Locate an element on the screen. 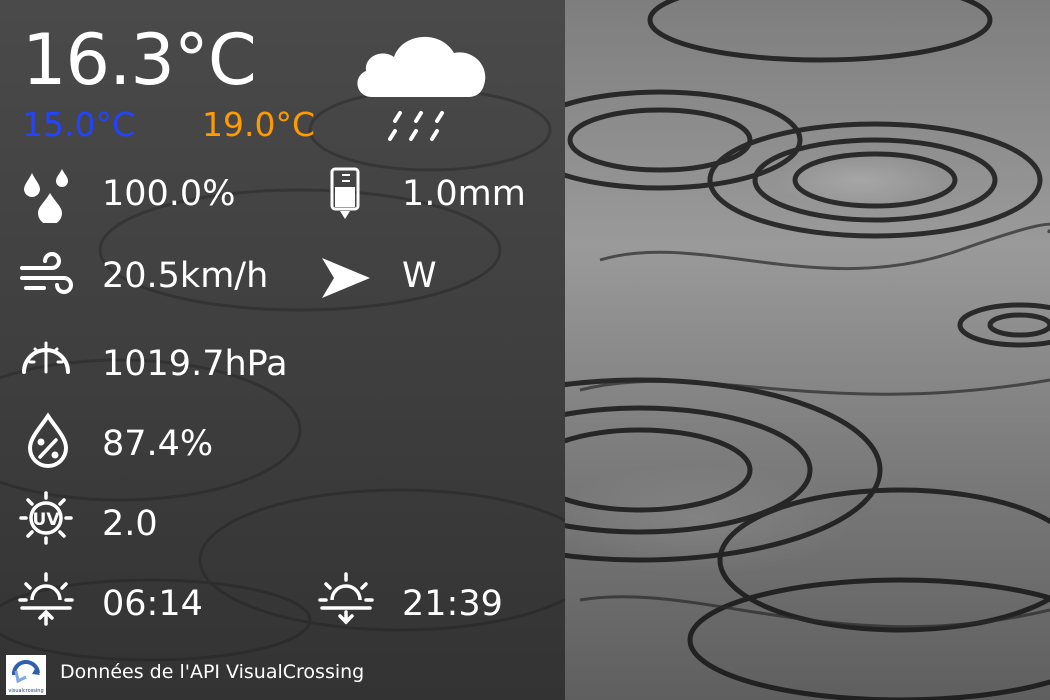 The image size is (1050, 700). pressure: 1019.7hPa is located at coordinates (195, 364).